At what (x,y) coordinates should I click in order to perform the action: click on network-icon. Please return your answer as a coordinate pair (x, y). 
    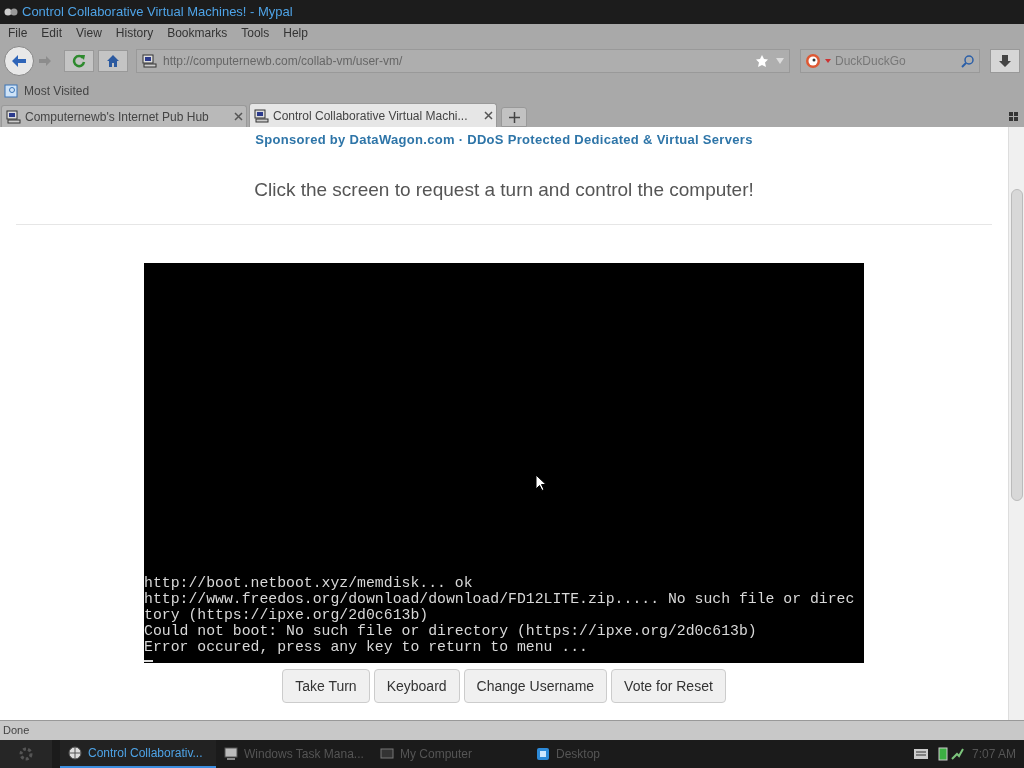
    Looking at the image, I should click on (956, 754).